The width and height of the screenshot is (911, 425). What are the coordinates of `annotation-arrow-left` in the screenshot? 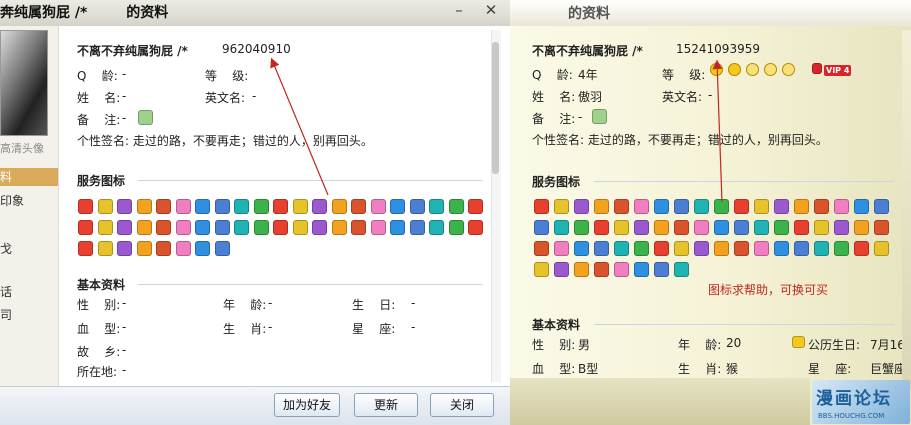 It's located at (299, 126).